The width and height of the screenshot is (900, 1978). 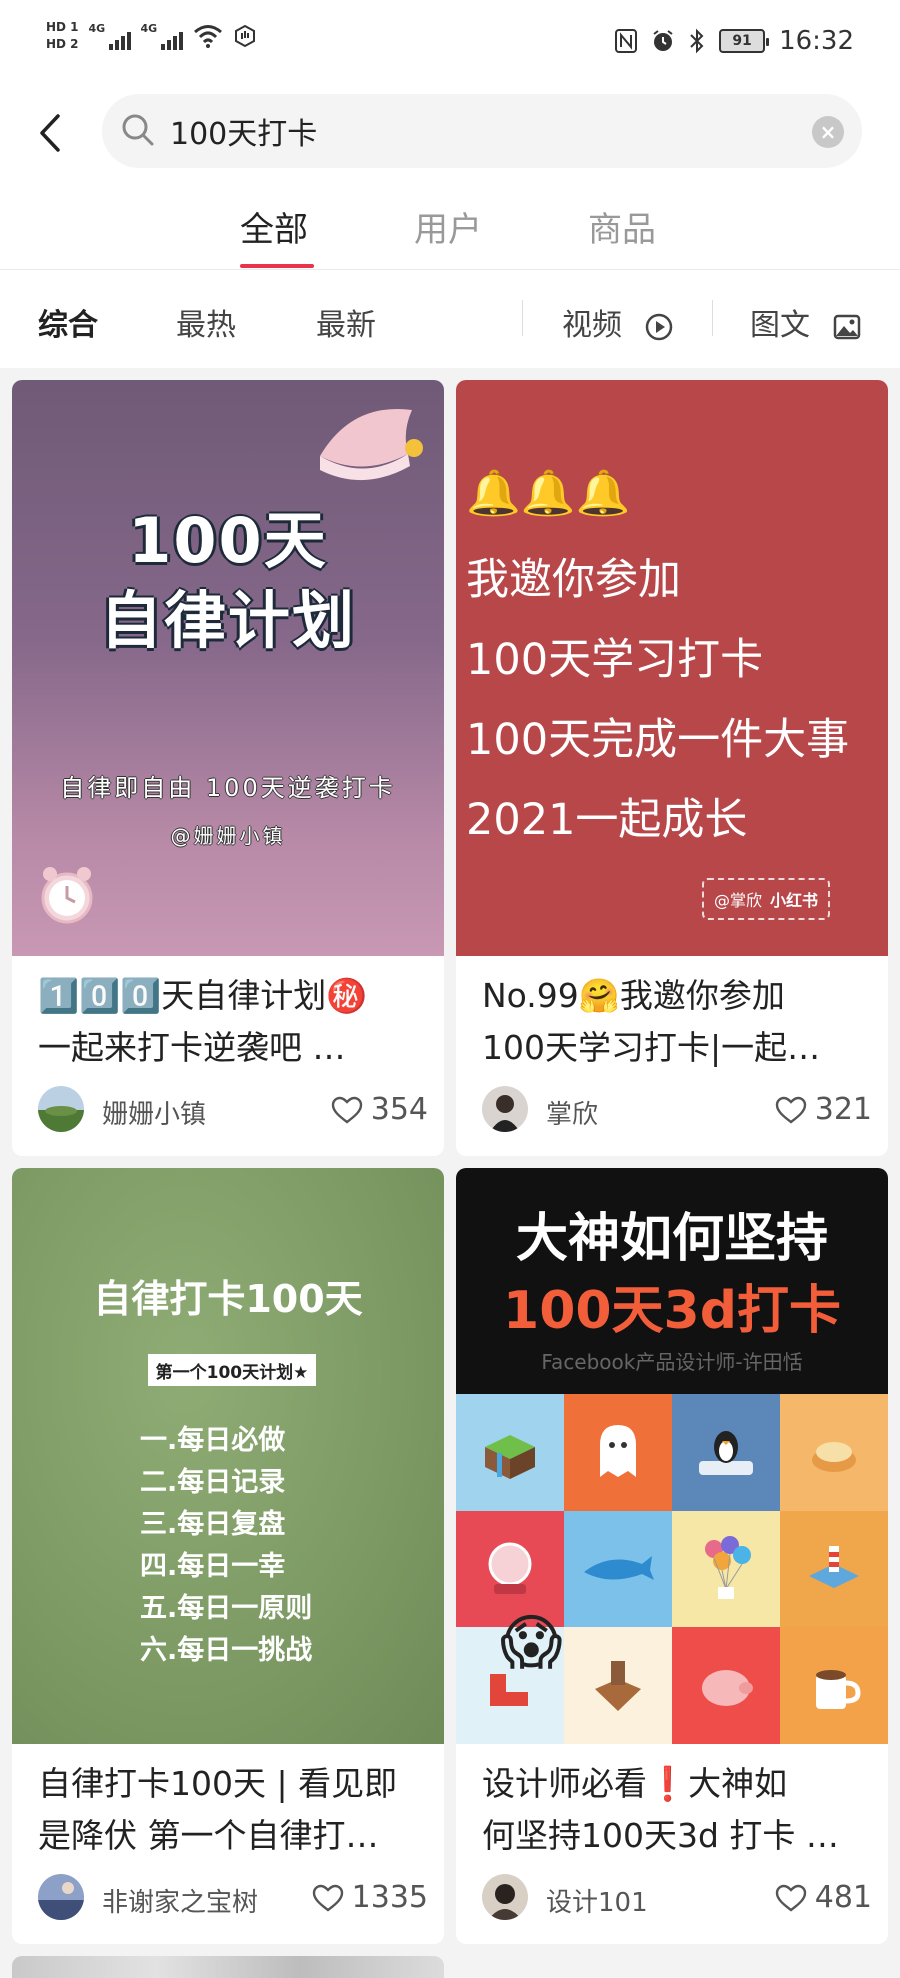 I want to click on like-button: 481, so click(x=823, y=1897).